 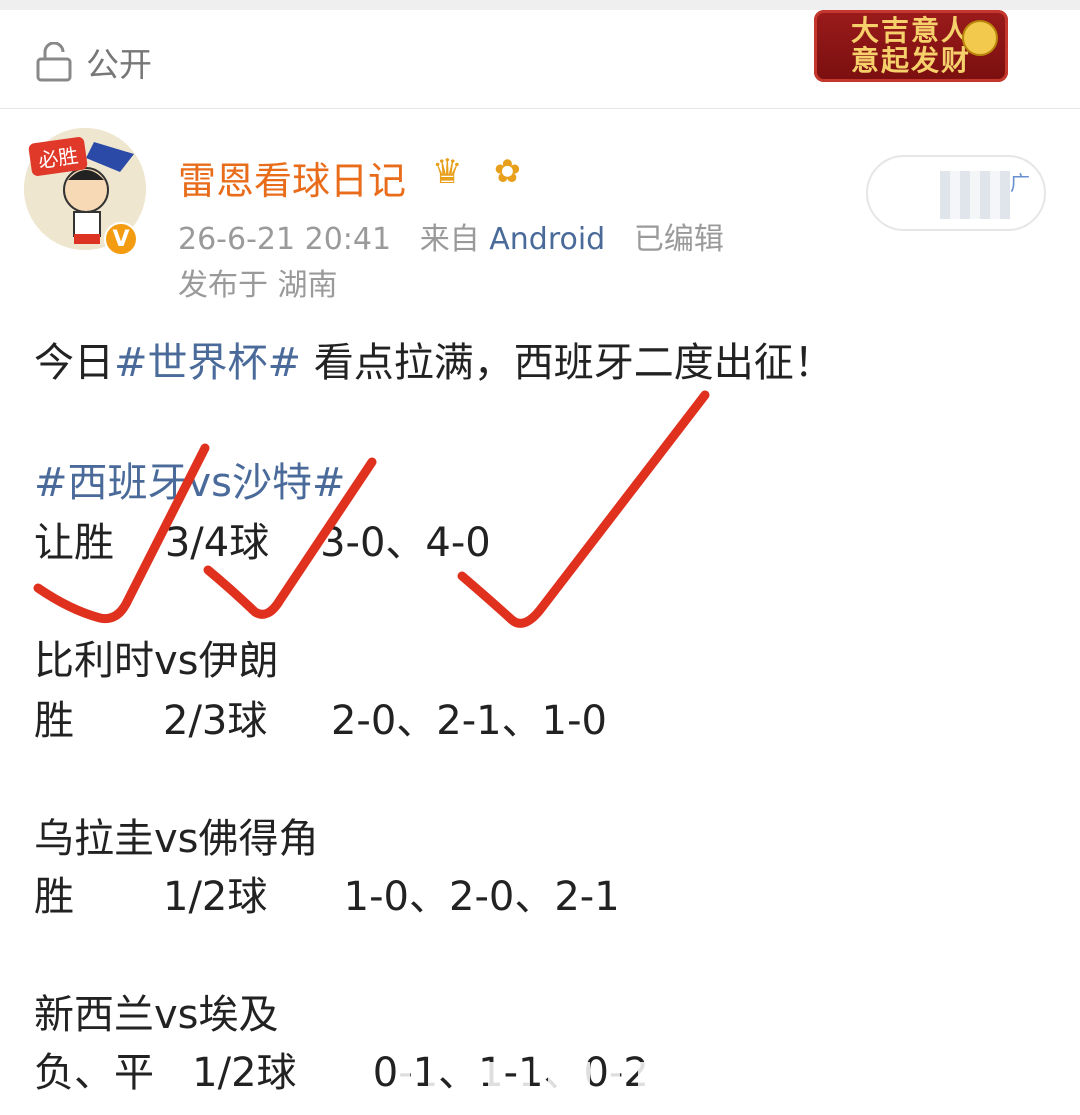 What do you see at coordinates (190, 479) in the screenshot?
I see `hashtag-spain-saudi: #西班牙vs沙特#` at bounding box center [190, 479].